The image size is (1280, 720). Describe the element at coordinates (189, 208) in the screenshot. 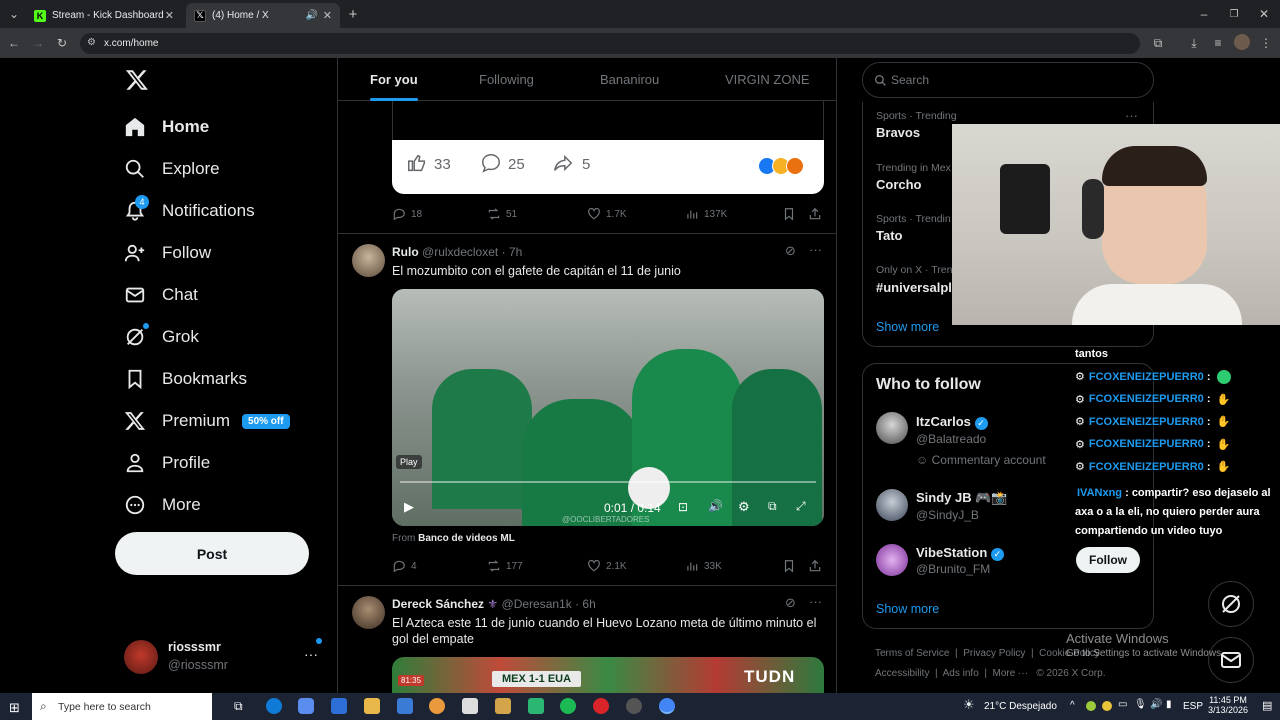

I see `nav-notifications: 4 Notifications` at that location.